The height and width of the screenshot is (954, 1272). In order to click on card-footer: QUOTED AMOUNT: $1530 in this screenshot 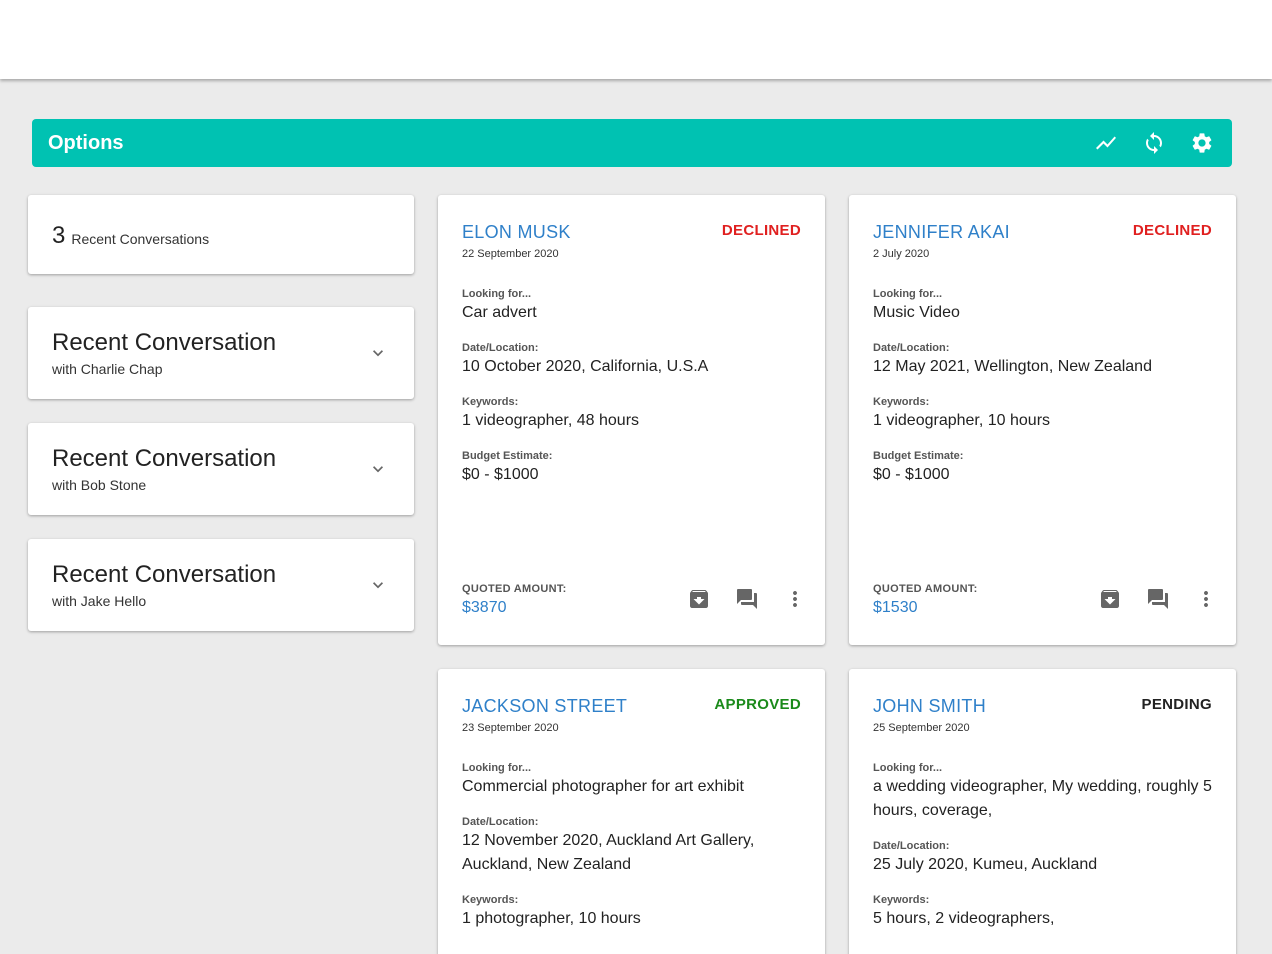, I will do `click(1042, 603)`.